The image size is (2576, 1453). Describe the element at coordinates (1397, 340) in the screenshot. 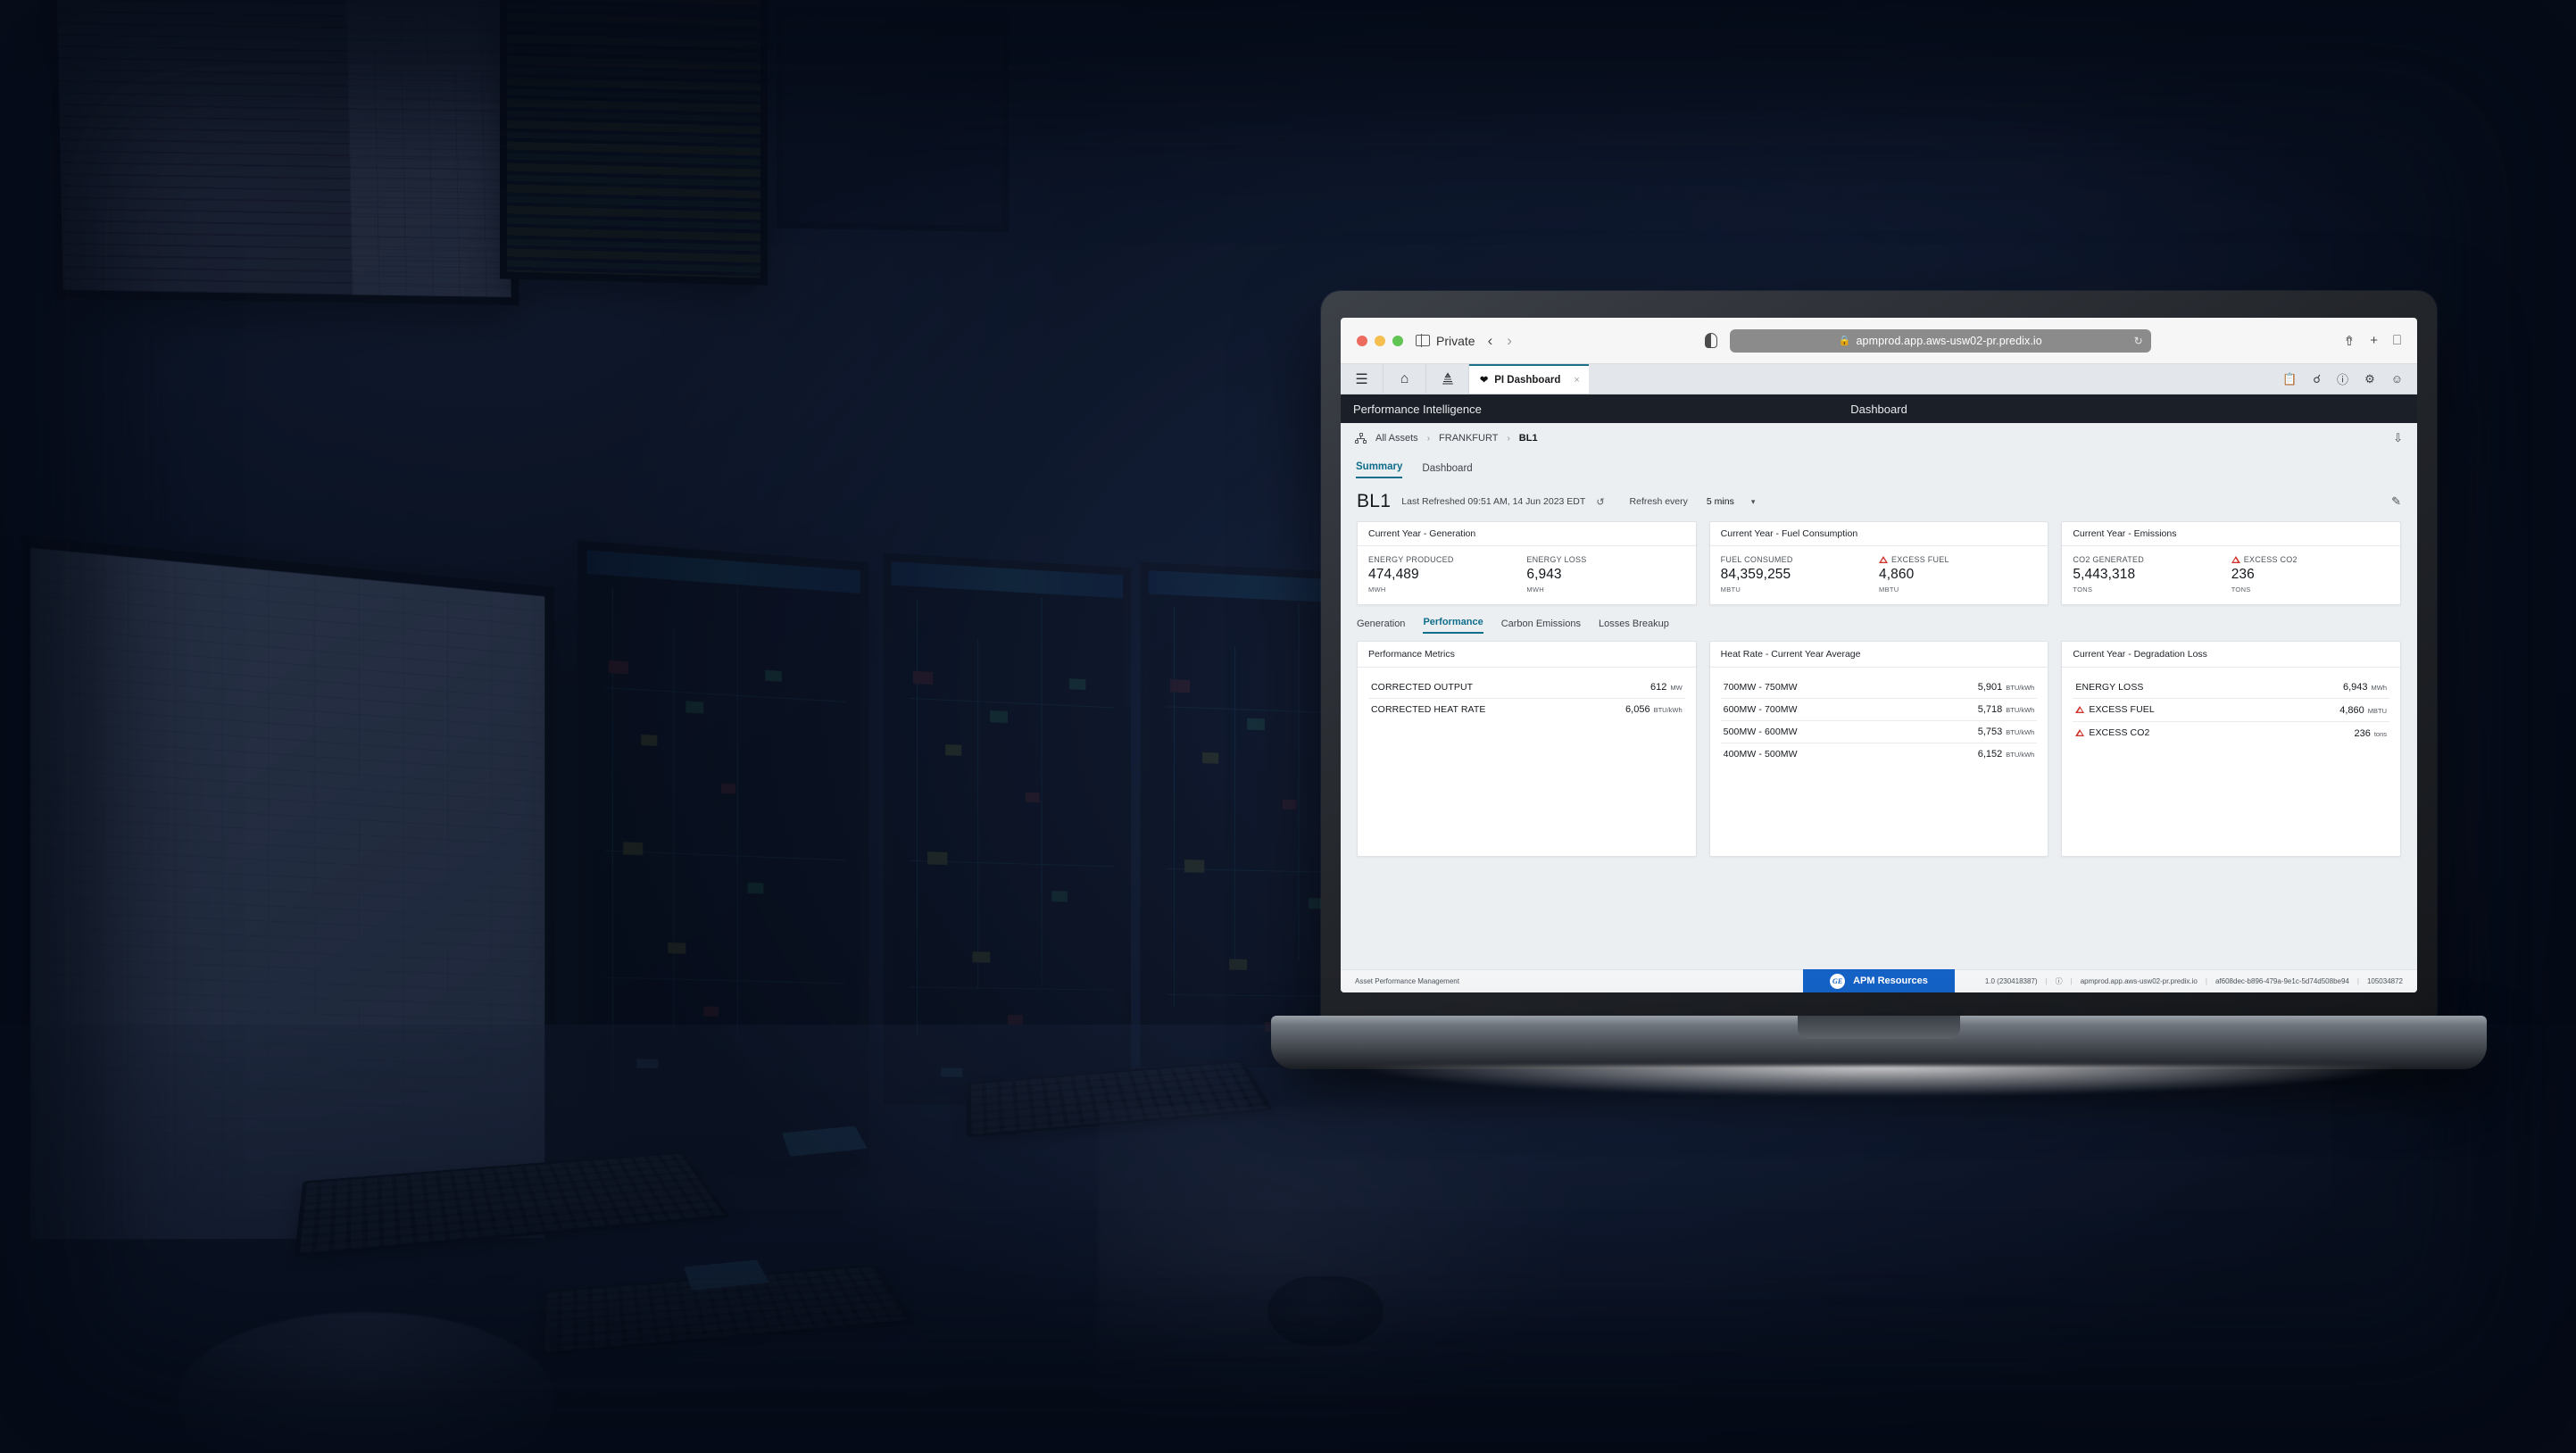

I see `maximize-window-button` at that location.